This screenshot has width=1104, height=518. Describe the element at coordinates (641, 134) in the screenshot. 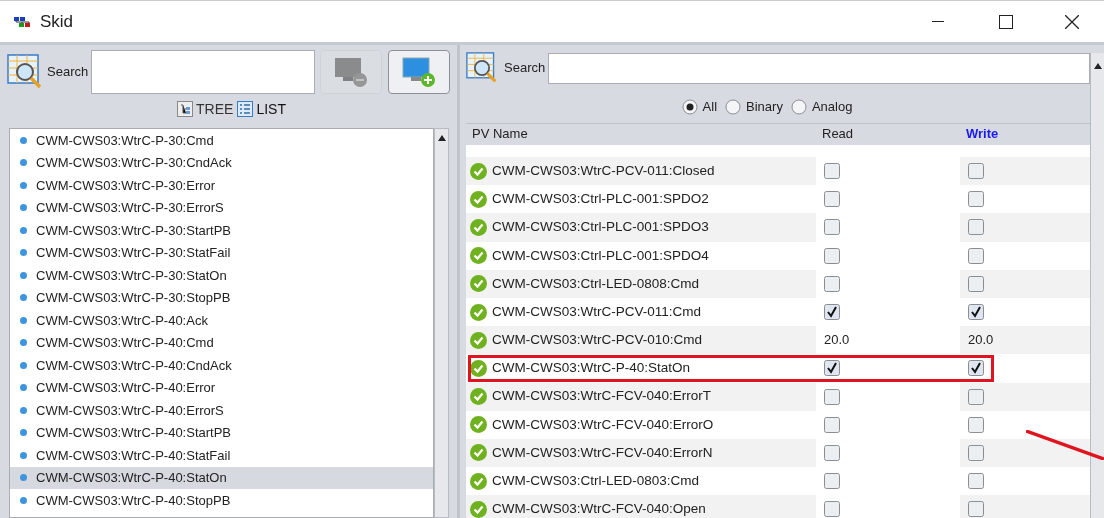

I see `column-header: PV Name` at that location.